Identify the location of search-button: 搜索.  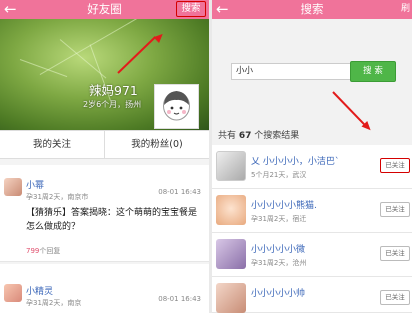
(191, 9).